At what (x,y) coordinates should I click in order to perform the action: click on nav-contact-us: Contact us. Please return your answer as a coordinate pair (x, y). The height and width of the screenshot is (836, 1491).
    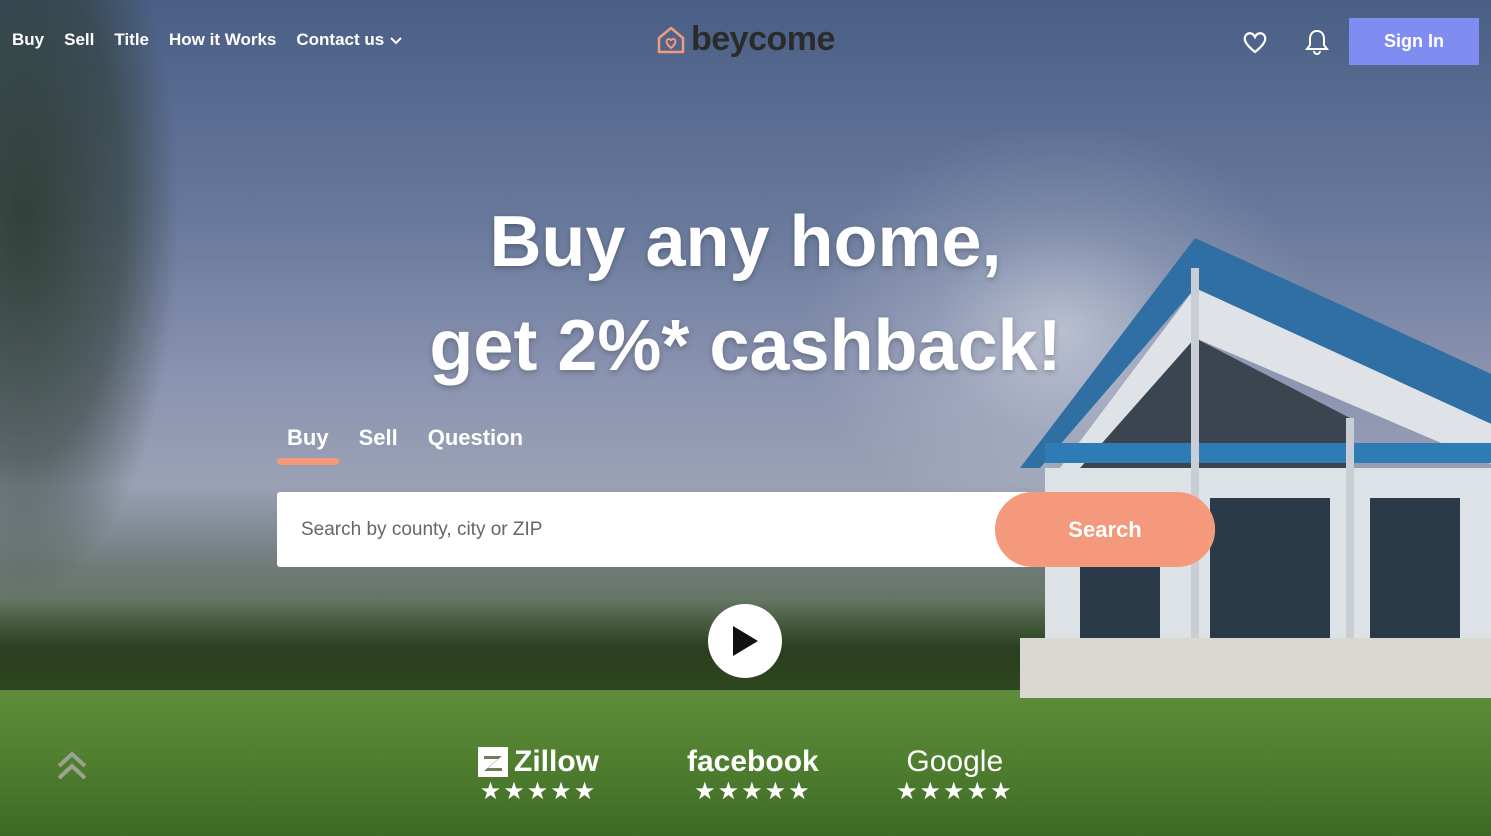
    Looking at the image, I should click on (349, 40).